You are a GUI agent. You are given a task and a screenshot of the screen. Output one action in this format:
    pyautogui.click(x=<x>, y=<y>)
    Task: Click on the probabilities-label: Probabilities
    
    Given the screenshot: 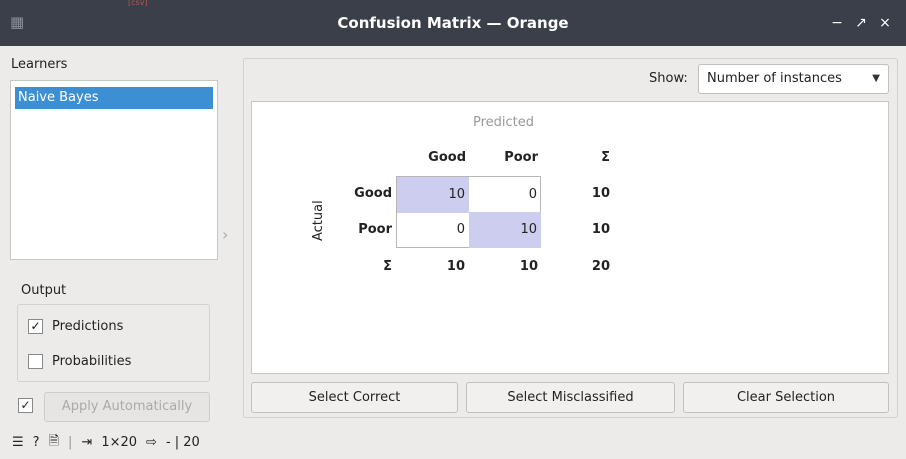 What is the action you would take?
    pyautogui.click(x=92, y=361)
    